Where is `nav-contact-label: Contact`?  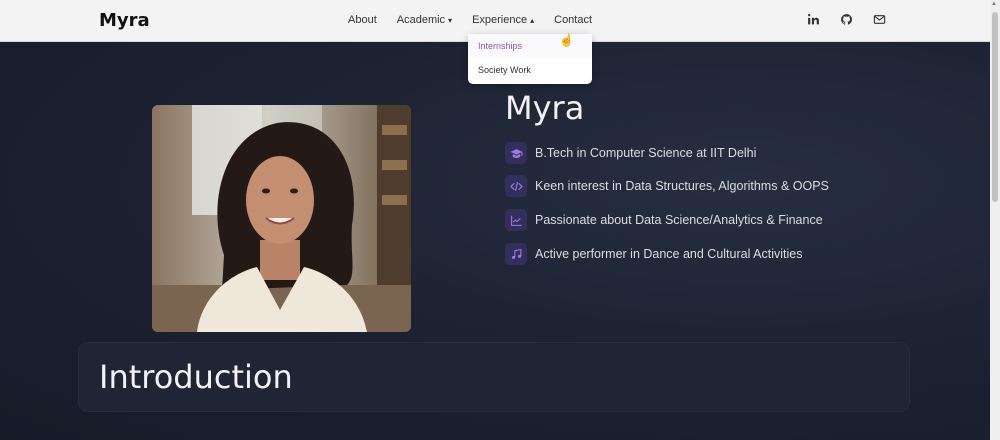
nav-contact-label: Contact is located at coordinates (573, 20).